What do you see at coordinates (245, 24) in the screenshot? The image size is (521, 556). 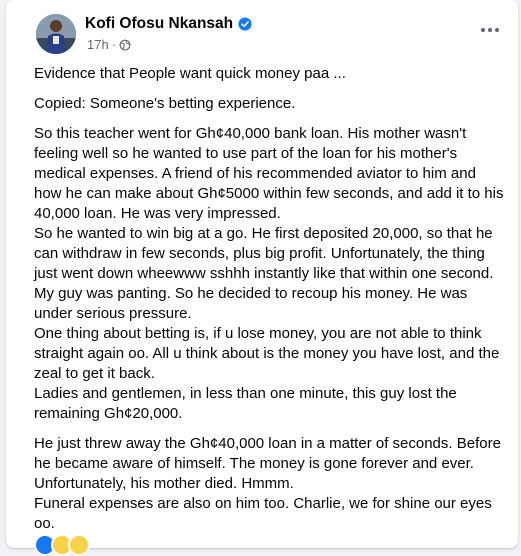 I see `verified-badge-icon` at bounding box center [245, 24].